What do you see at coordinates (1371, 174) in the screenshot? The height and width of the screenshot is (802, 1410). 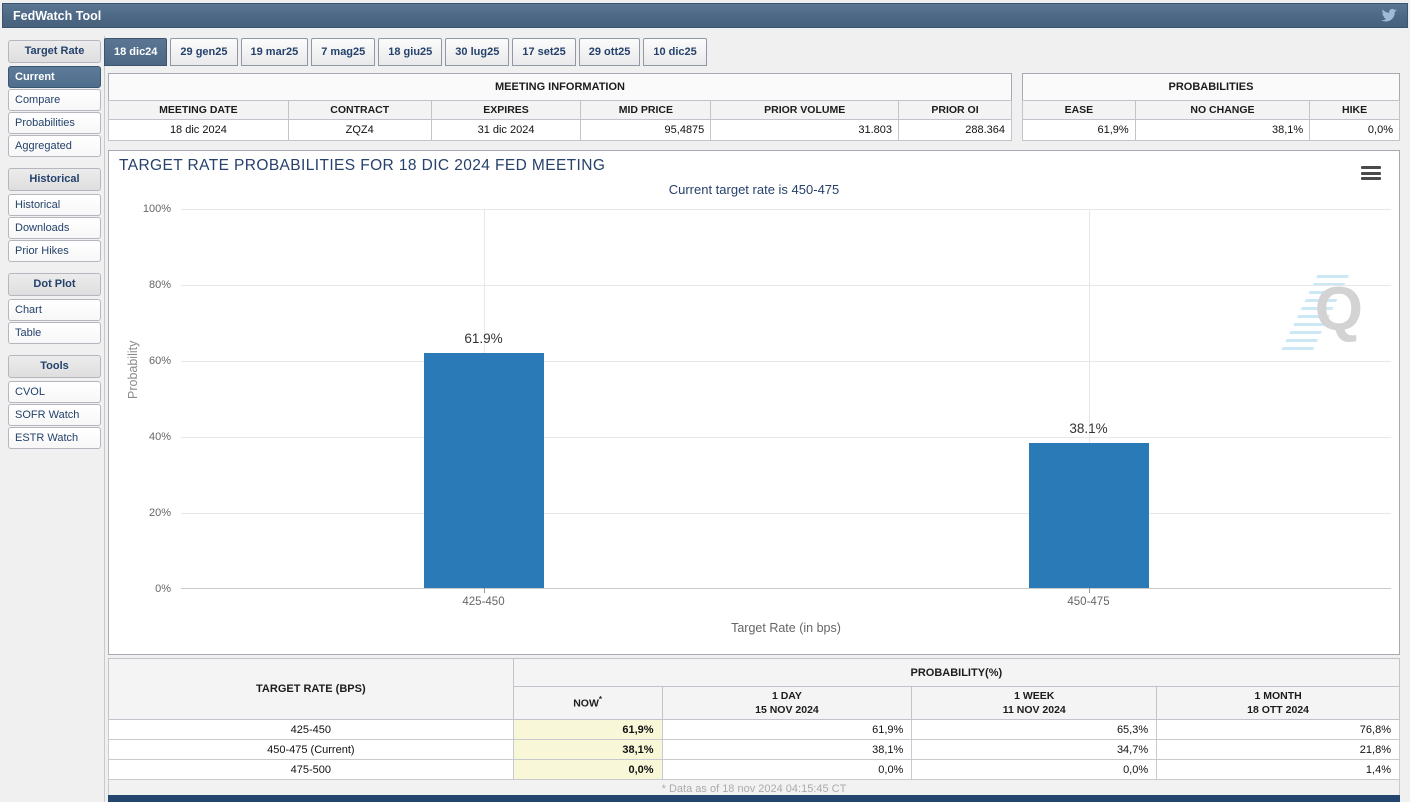 I see `chart-menu-icon` at bounding box center [1371, 174].